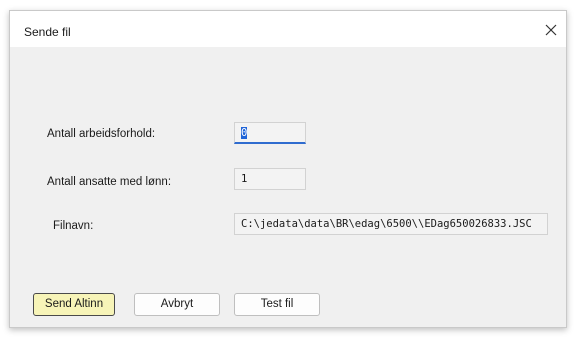  I want to click on antall-ansatte-input: 1, so click(270, 179).